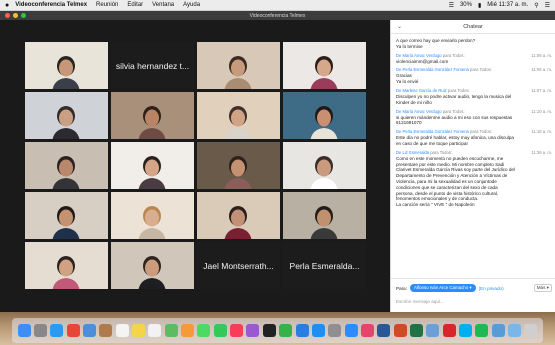 The image size is (555, 345). Describe the element at coordinates (409, 123) in the screenshot. I see `chat-message-text: 6121691070` at that location.